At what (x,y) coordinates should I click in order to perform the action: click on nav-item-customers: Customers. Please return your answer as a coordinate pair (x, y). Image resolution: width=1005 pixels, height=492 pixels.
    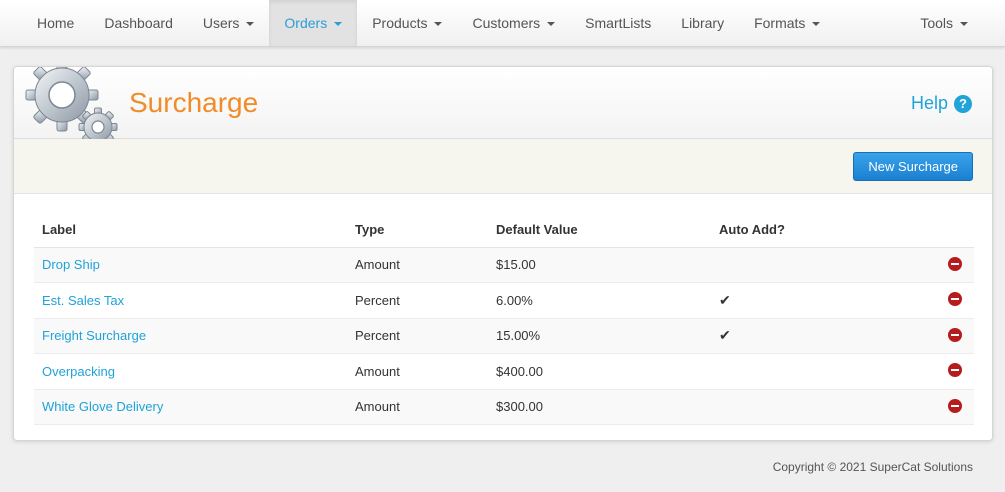
    Looking at the image, I should click on (513, 23).